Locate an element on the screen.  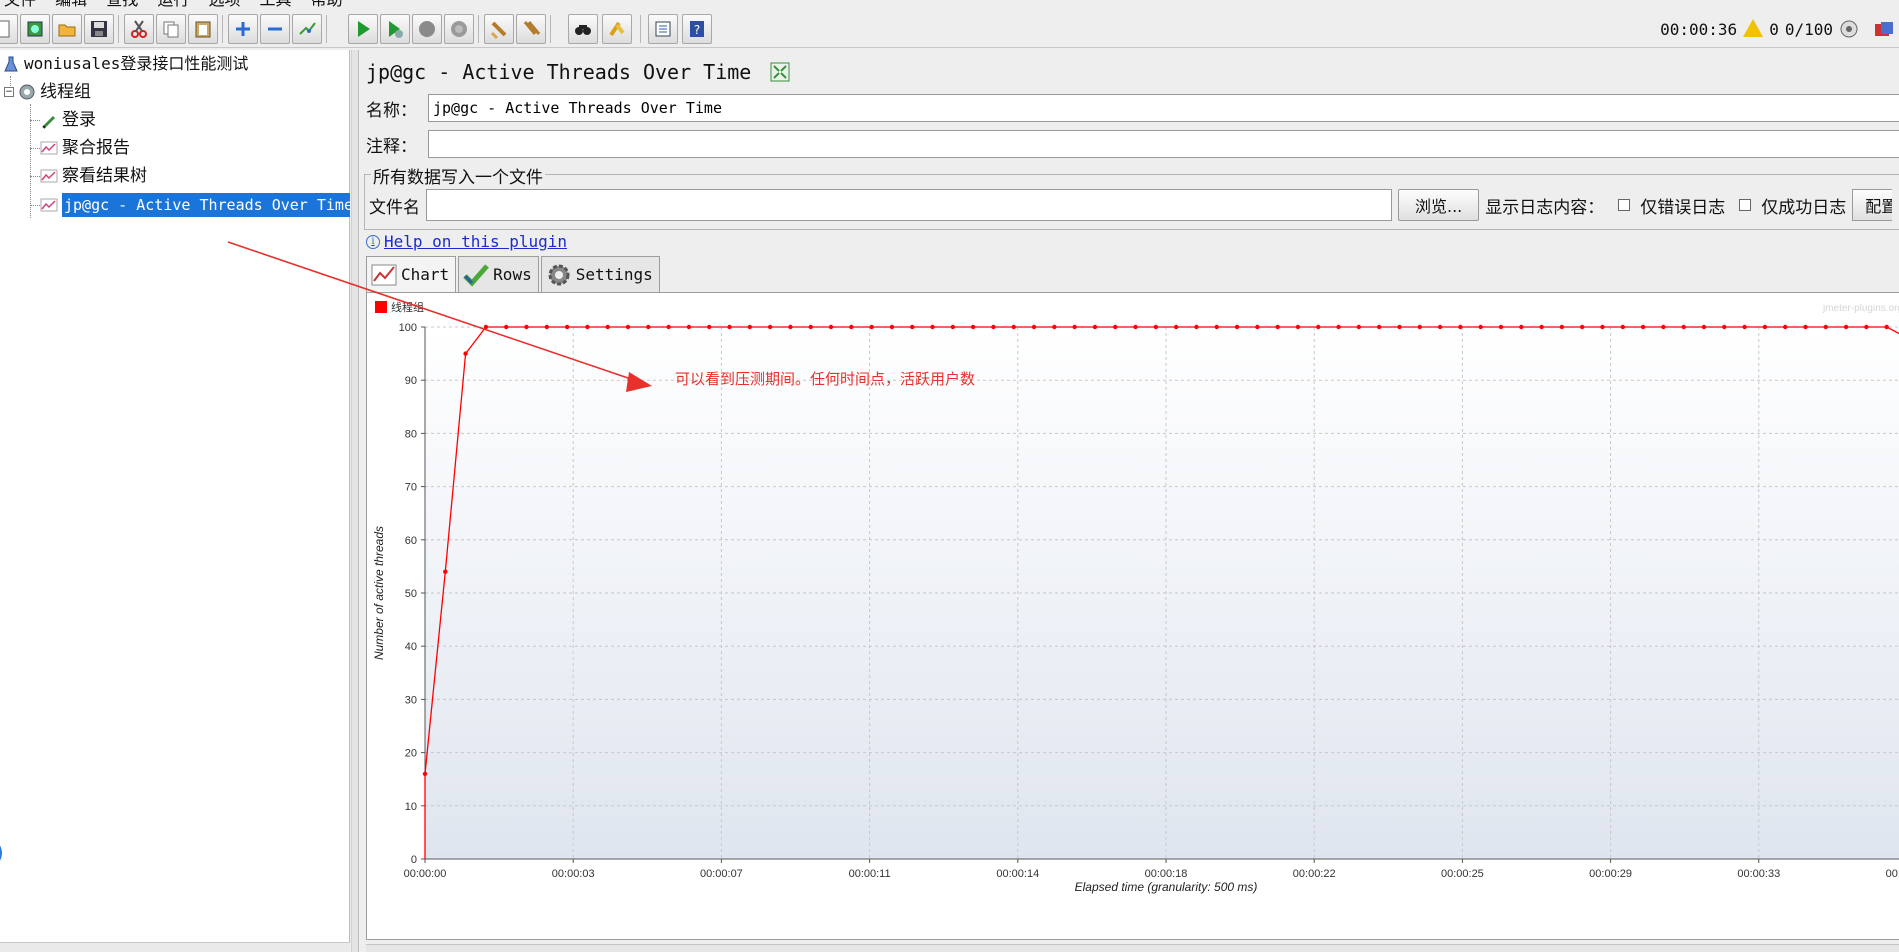
split-pane-divider is located at coordinates (355, 501).